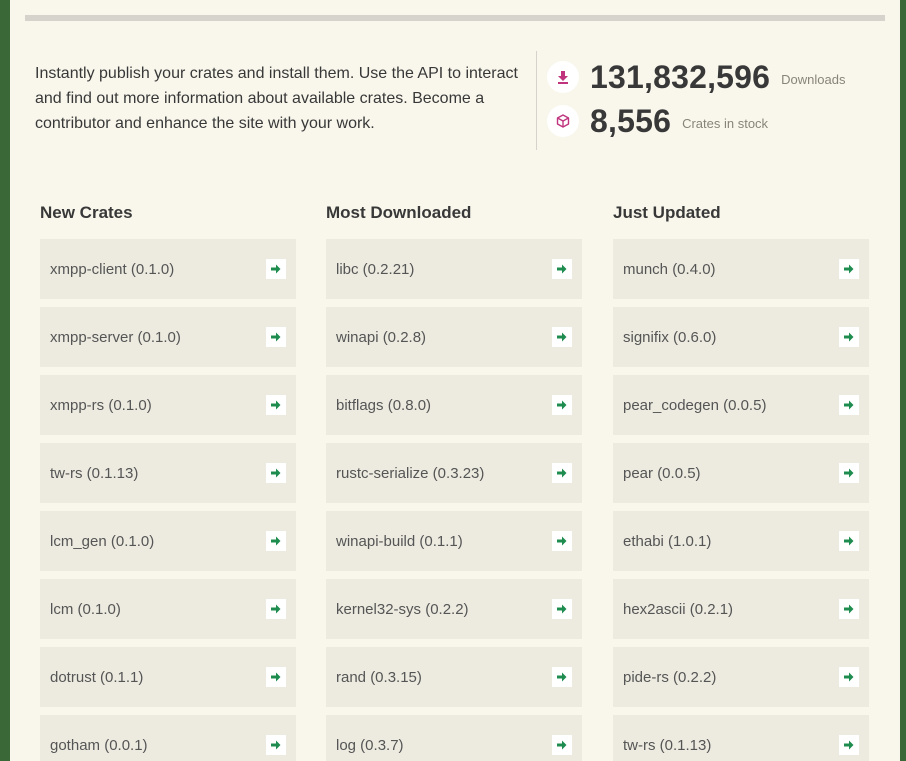 This screenshot has height=761, width=906. Describe the element at coordinates (695, 405) in the screenshot. I see `crate-name: pear_codegen (0.0.5)` at that location.